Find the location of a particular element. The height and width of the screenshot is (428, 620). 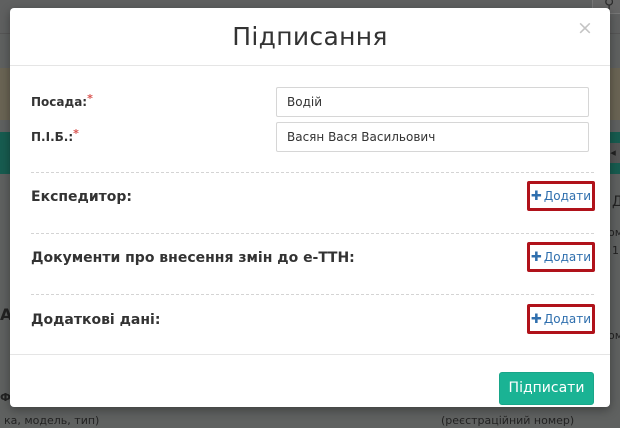

modal-header: Підписання × is located at coordinates (310, 37).